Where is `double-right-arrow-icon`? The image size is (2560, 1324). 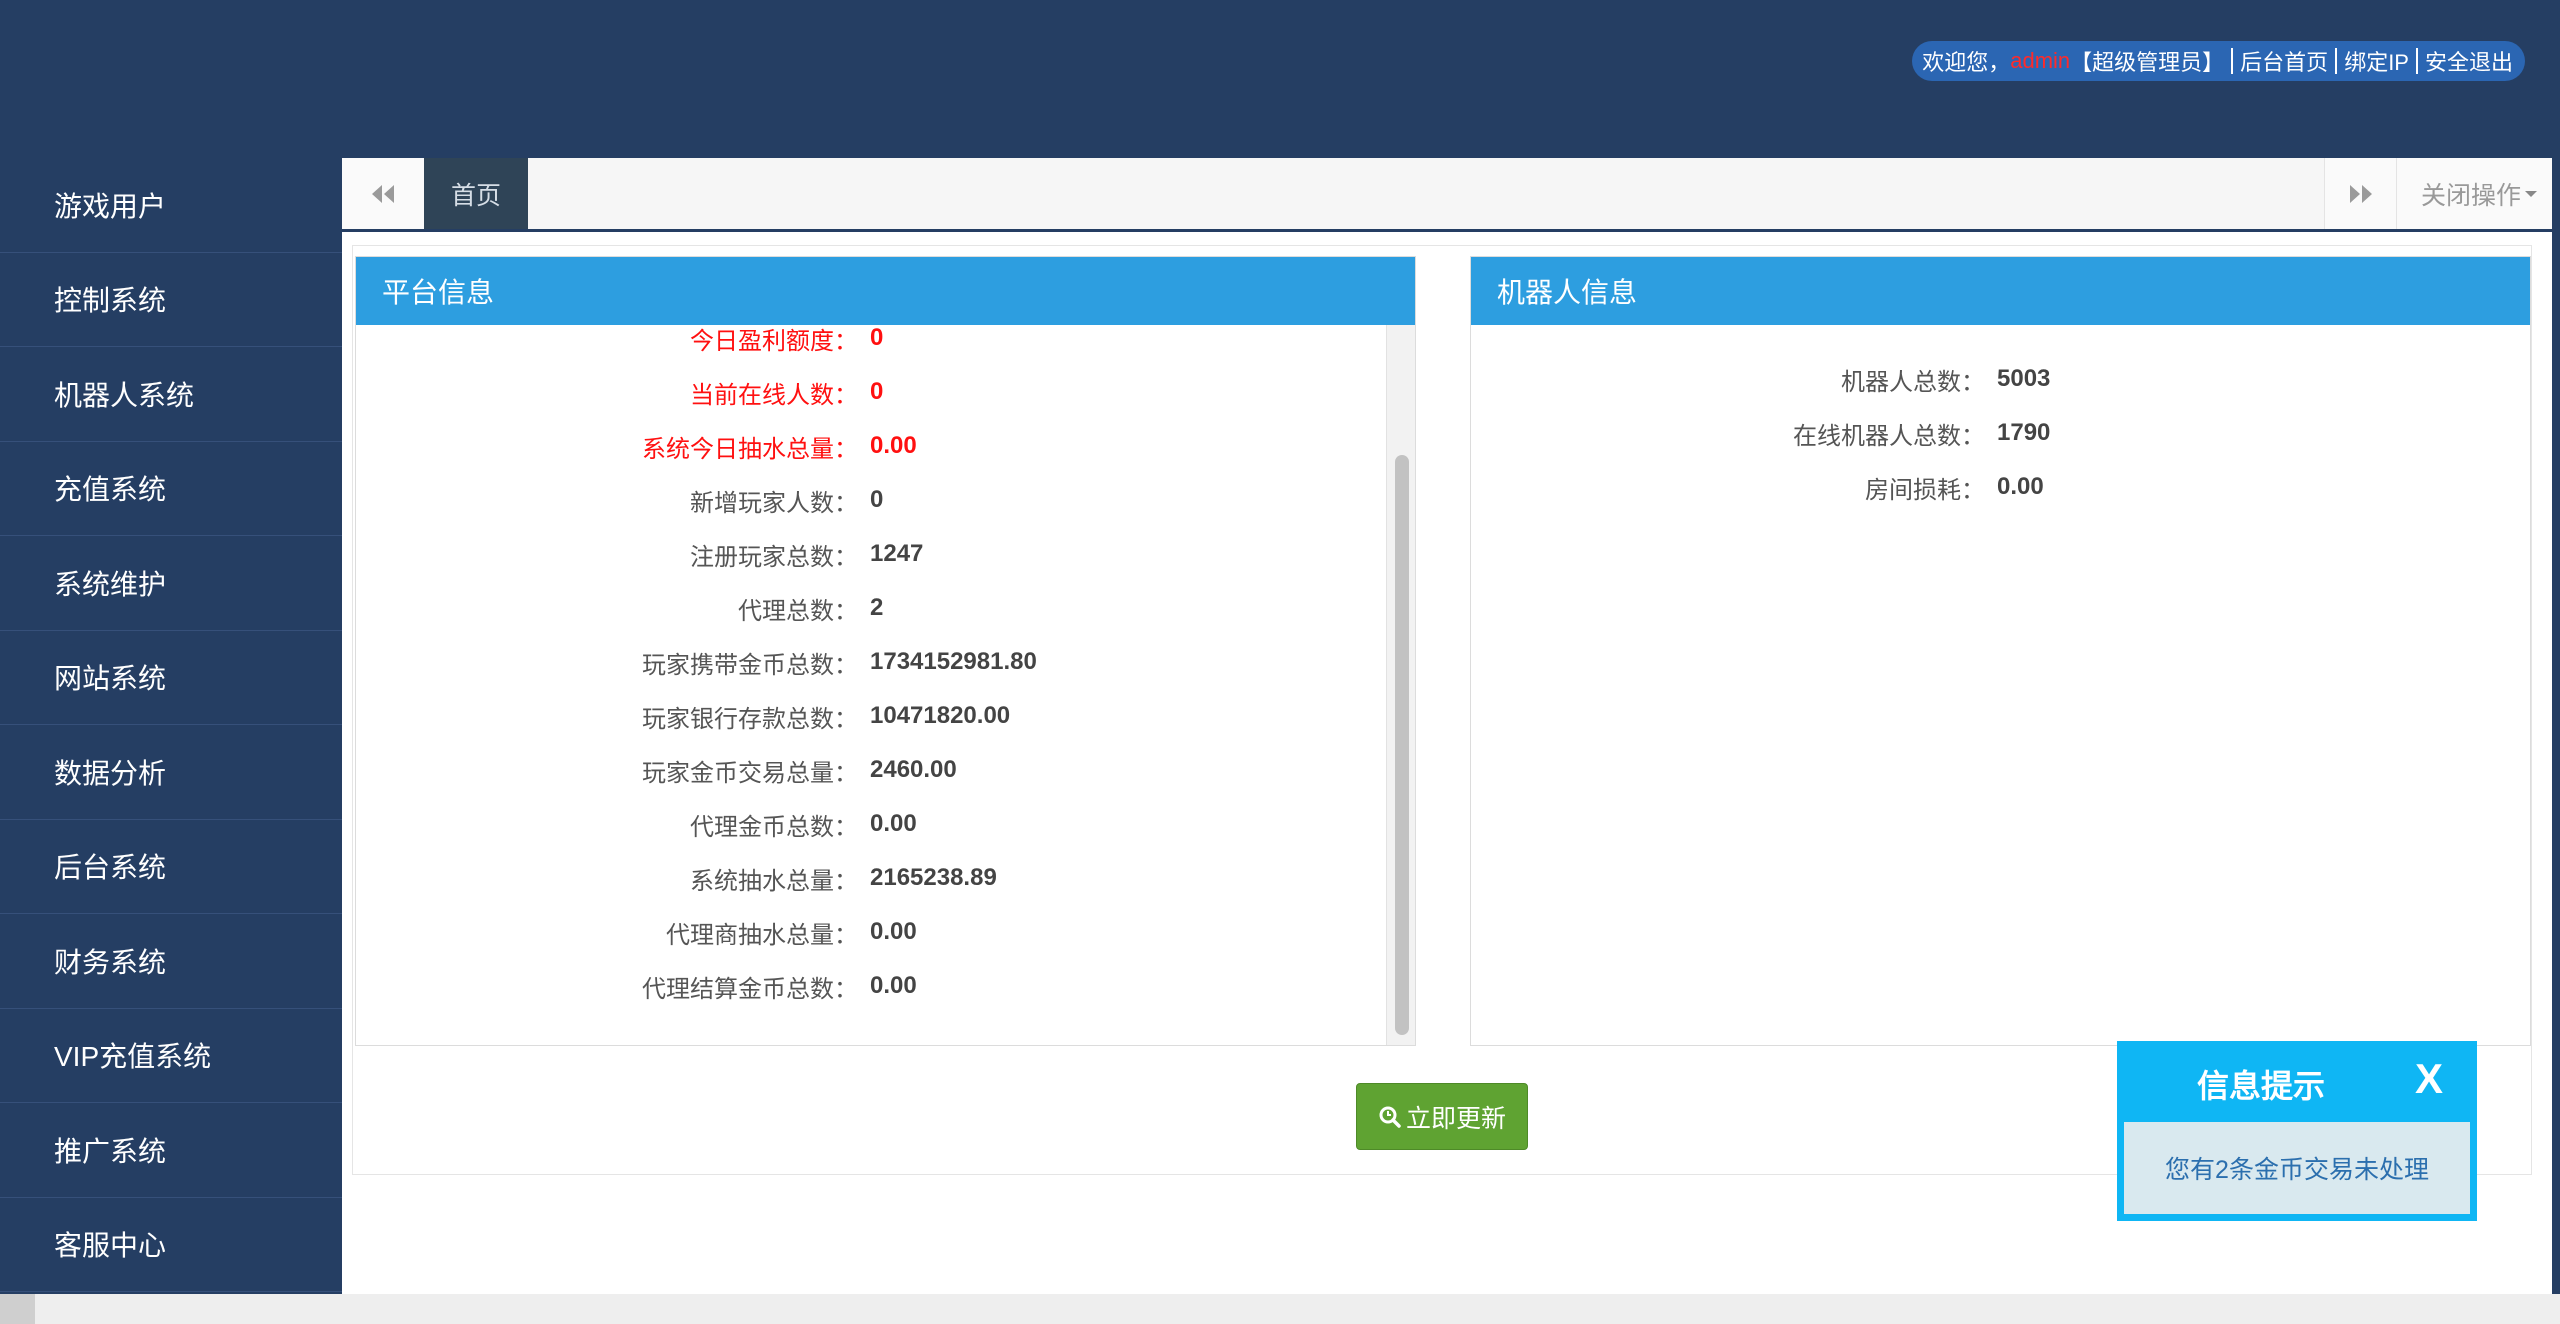
double-right-arrow-icon is located at coordinates (2361, 193).